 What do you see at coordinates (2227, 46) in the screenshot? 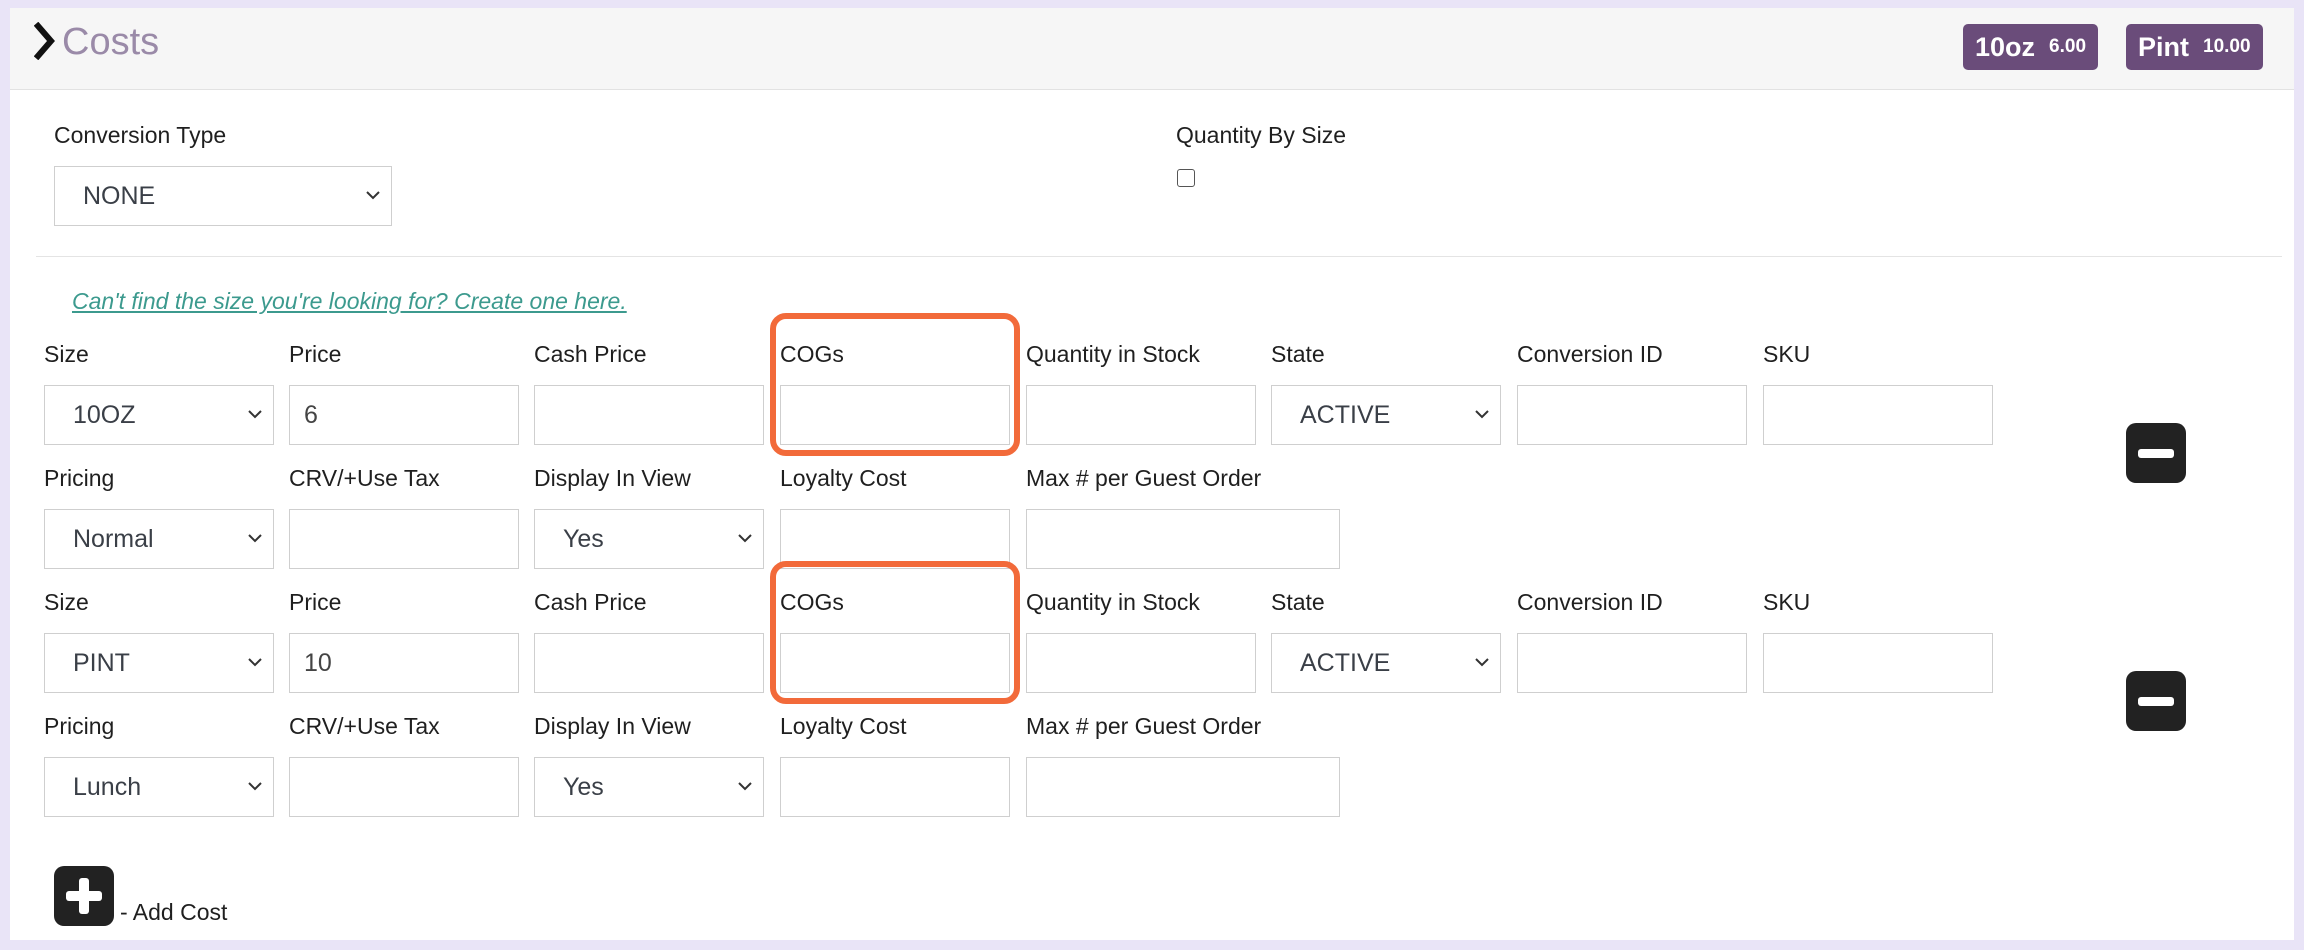
I see `badge-size-price: 10.00` at bounding box center [2227, 46].